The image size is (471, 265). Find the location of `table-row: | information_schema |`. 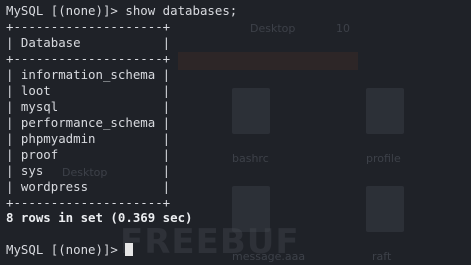

table-row: | information_schema | is located at coordinates (88, 75).